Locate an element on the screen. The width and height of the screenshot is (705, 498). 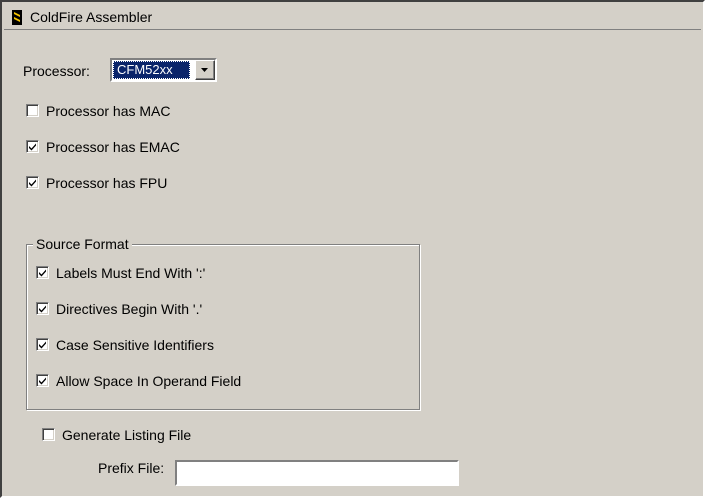
panel-title: ColdFire Assembler is located at coordinates (91, 17).